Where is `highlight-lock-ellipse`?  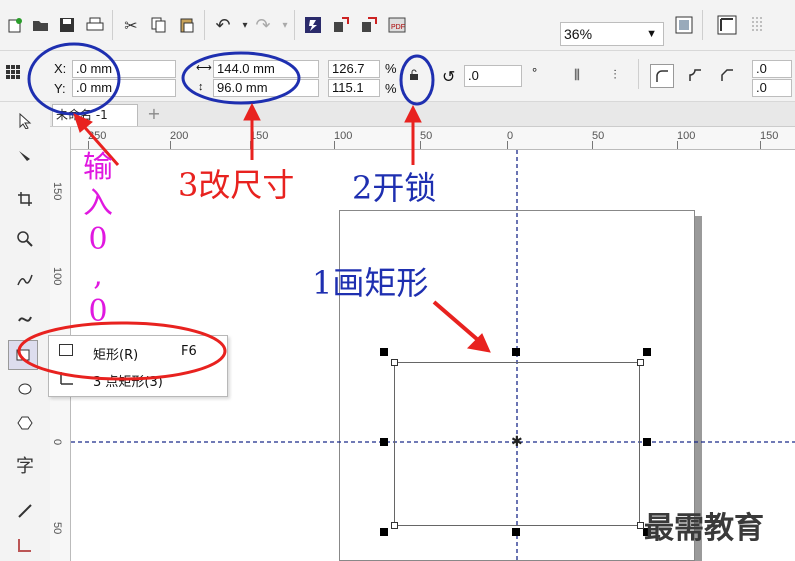 highlight-lock-ellipse is located at coordinates (417, 80).